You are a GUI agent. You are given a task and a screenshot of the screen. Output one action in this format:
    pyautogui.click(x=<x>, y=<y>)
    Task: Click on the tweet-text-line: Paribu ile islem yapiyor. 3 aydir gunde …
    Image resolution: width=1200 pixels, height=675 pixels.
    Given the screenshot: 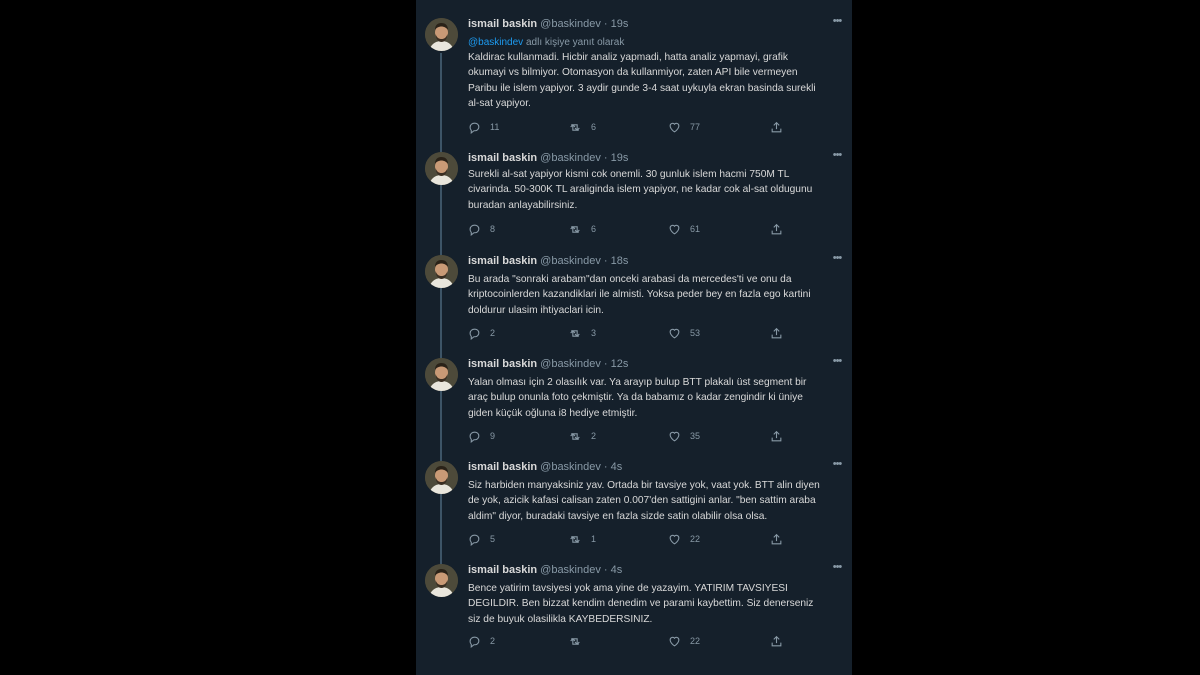 What is the action you would take?
    pyautogui.click(x=642, y=88)
    